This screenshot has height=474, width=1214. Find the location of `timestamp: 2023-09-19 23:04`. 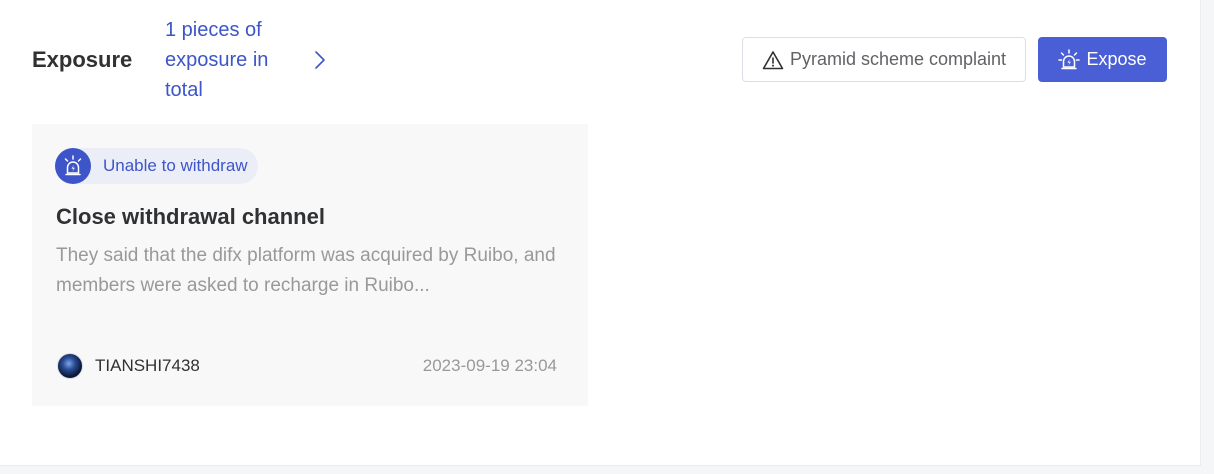

timestamp: 2023-09-19 23:04 is located at coordinates (489, 365).